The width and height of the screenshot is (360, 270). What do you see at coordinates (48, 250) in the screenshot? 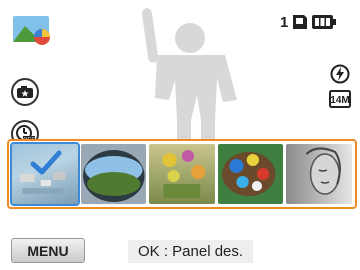
I see `menu-button: MENU` at bounding box center [48, 250].